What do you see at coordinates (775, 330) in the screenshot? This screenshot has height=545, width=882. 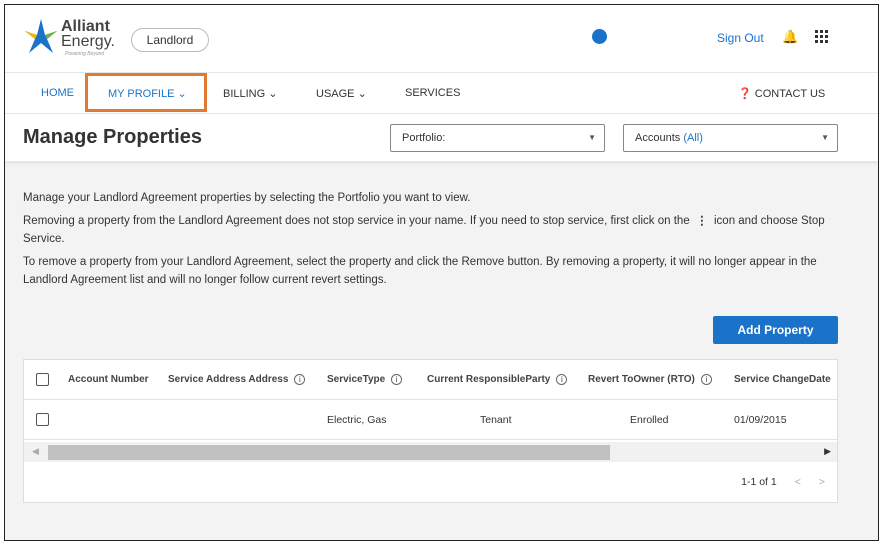 I see `add-property-button: Add Property` at bounding box center [775, 330].